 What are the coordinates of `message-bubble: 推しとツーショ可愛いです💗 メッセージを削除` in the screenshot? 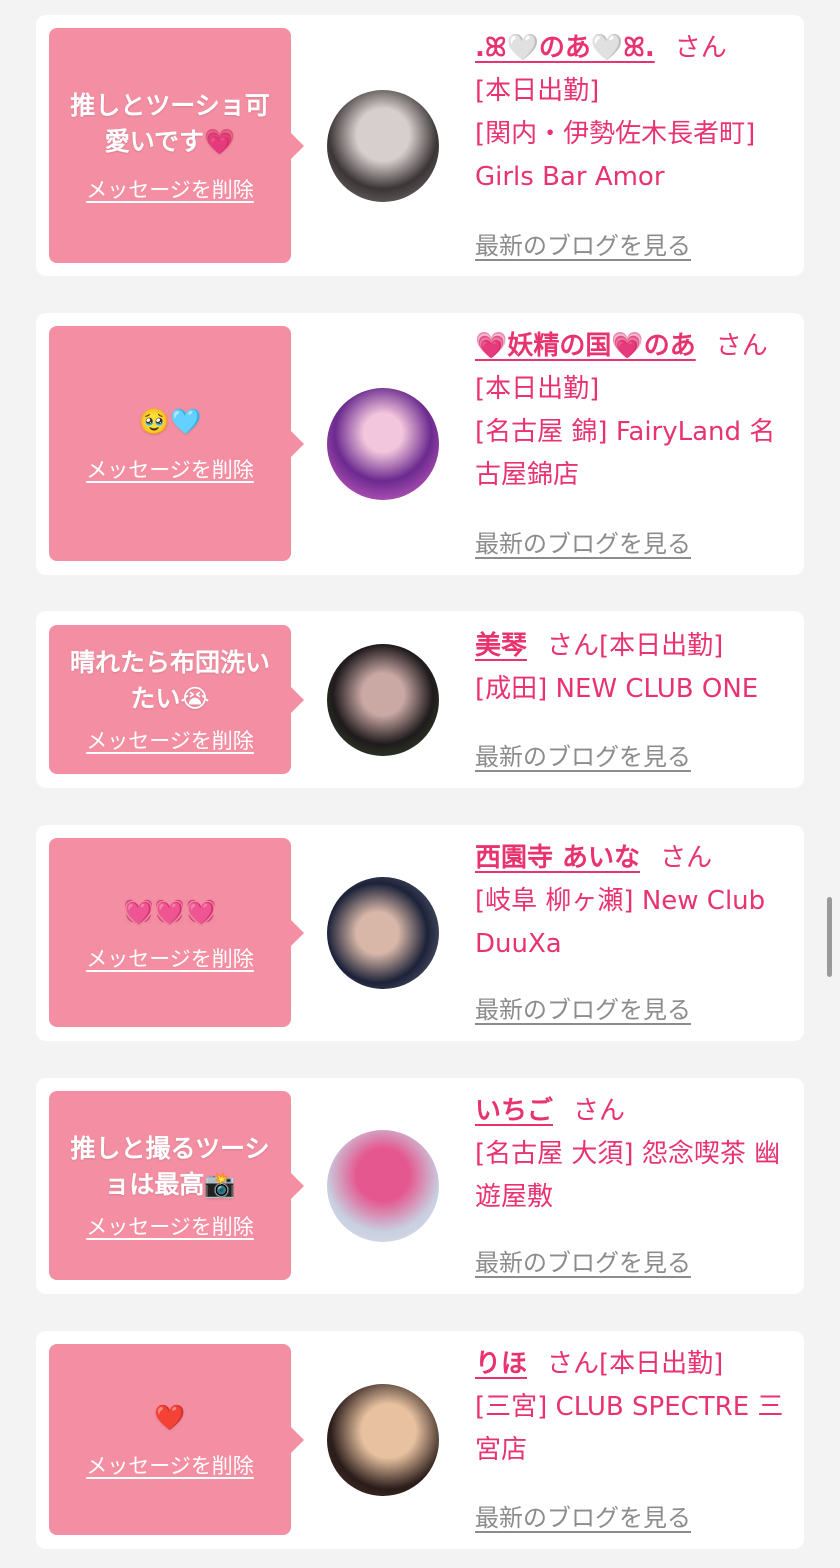 It's located at (176, 145).